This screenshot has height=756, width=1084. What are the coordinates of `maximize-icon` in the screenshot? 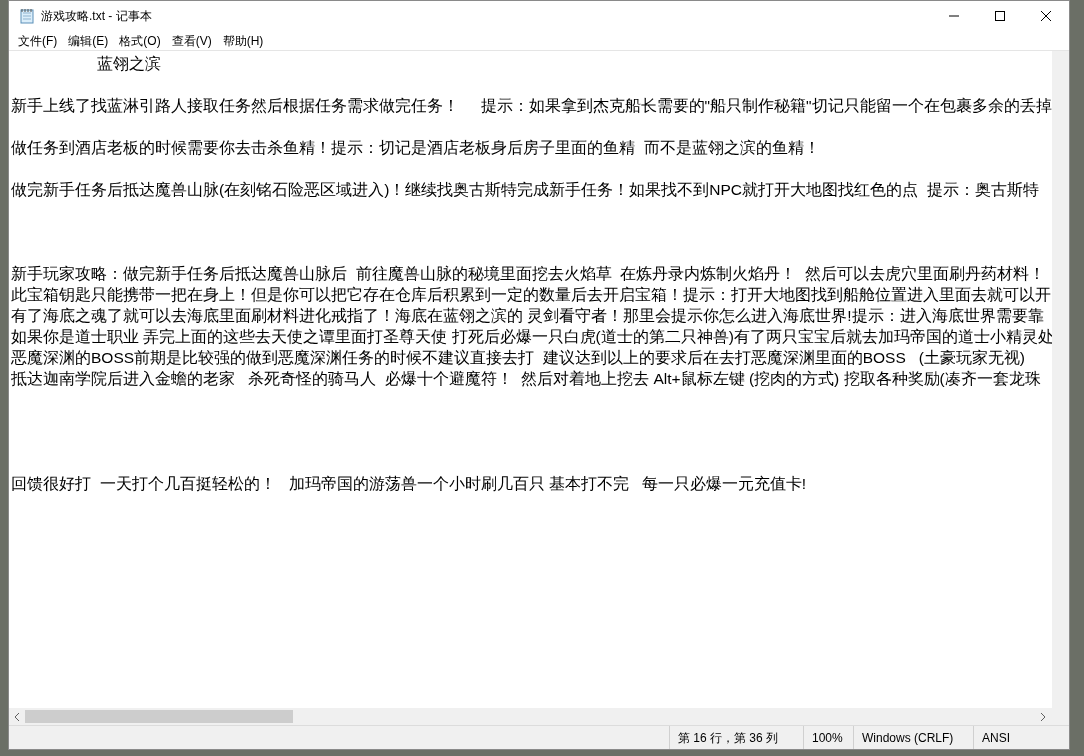 It's located at (1000, 16).